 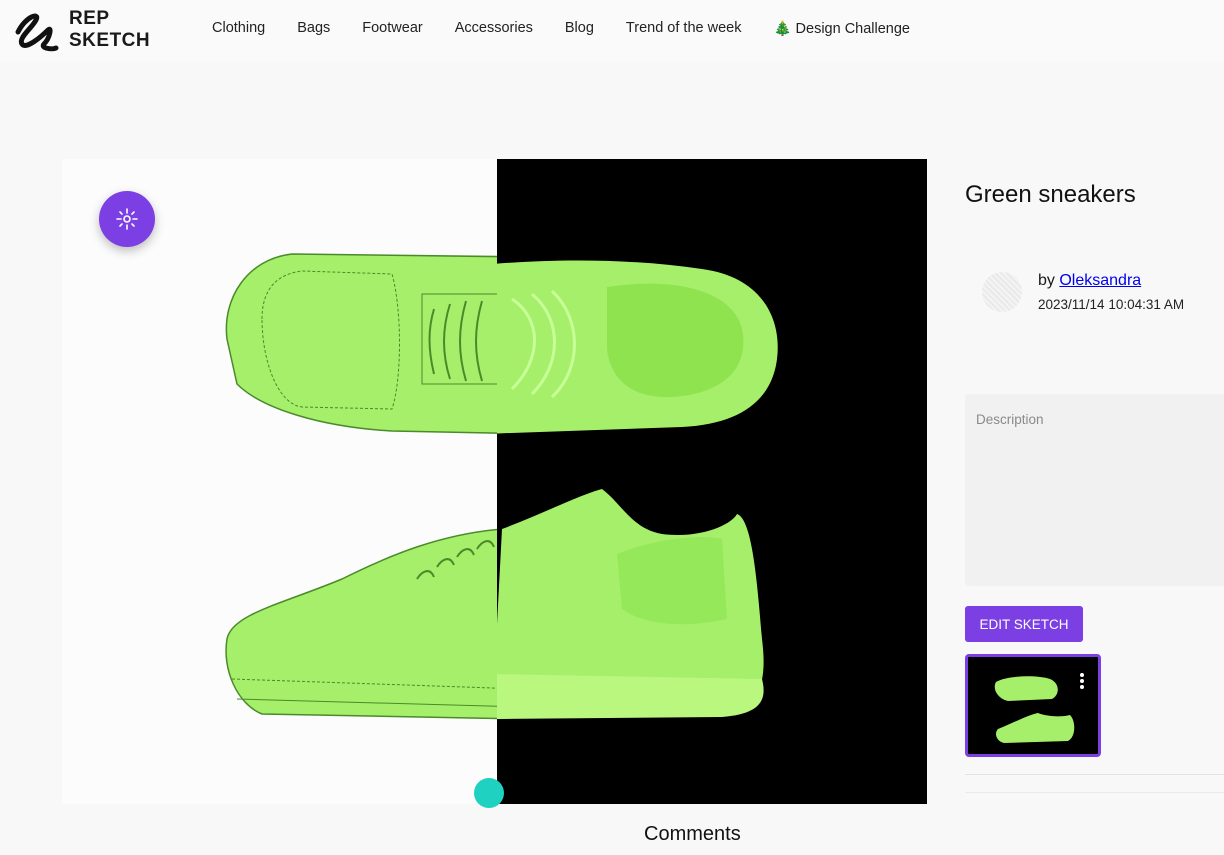 What do you see at coordinates (110, 40) in the screenshot?
I see `logo-line-sketch: SKETCH` at bounding box center [110, 40].